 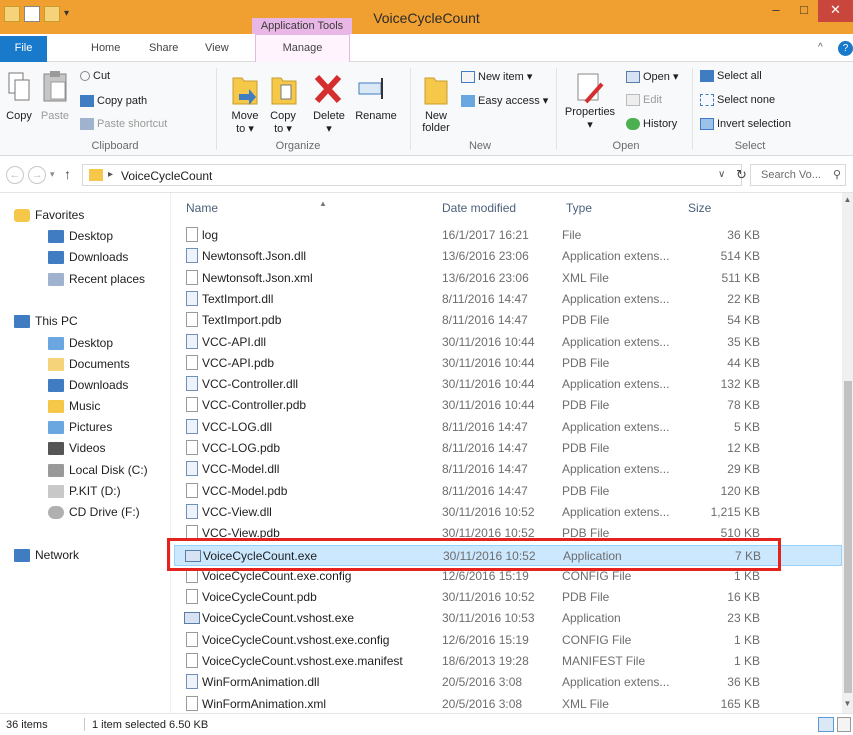 I want to click on refresh-icon: ↻, so click(x=741, y=175).